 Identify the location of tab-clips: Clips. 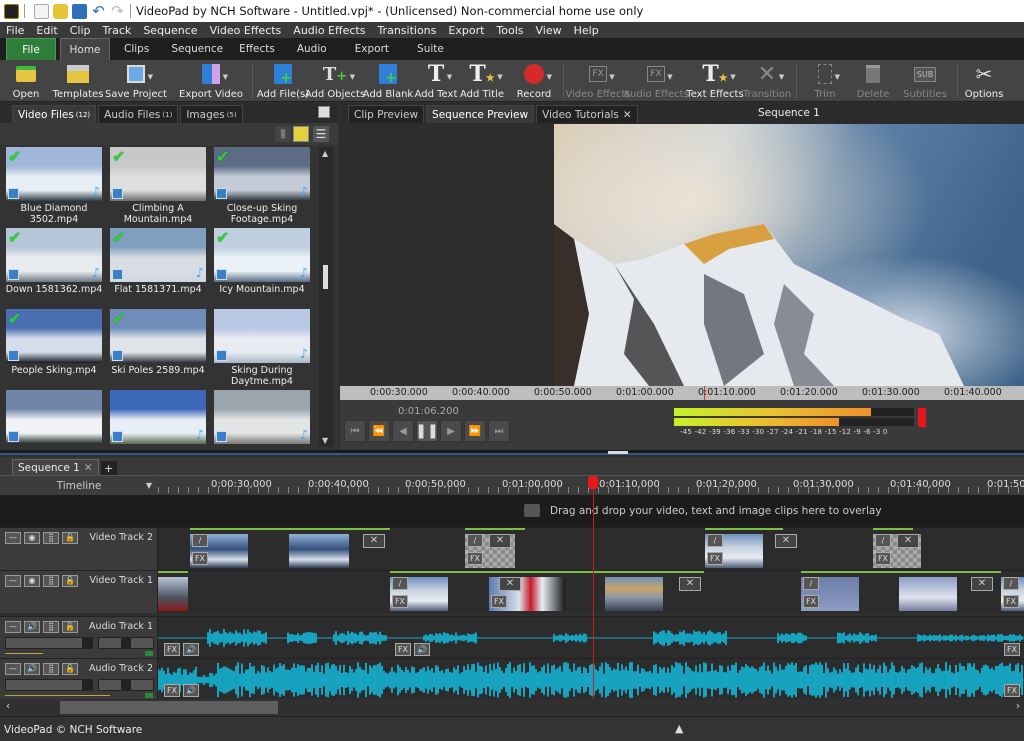
(136, 49).